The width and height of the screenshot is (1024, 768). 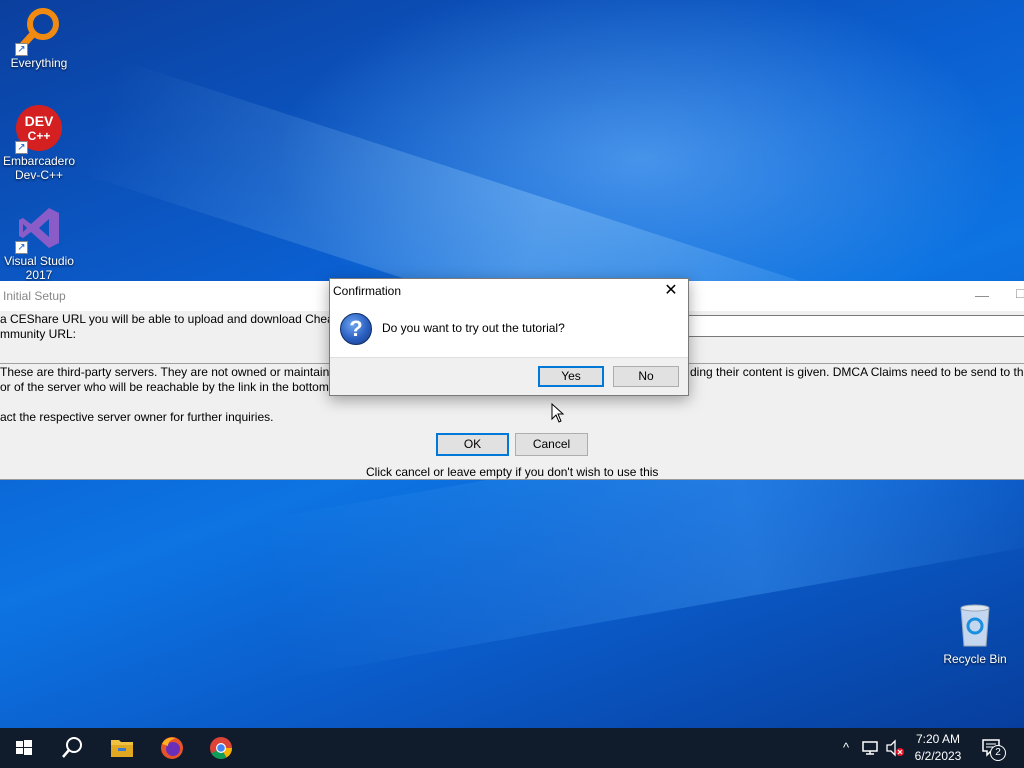 I want to click on no-button: No, so click(x=646, y=376).